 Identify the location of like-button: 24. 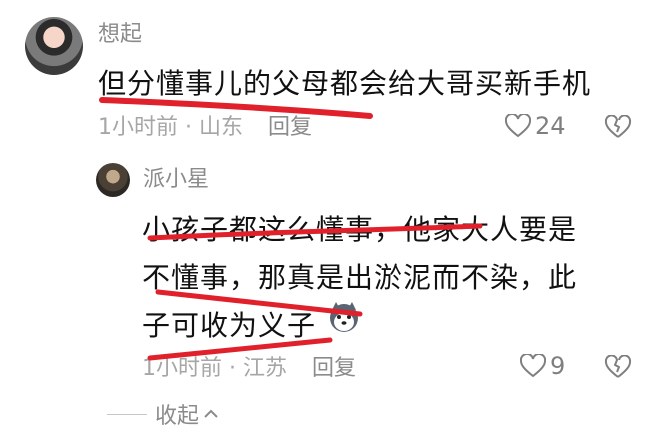
(535, 126).